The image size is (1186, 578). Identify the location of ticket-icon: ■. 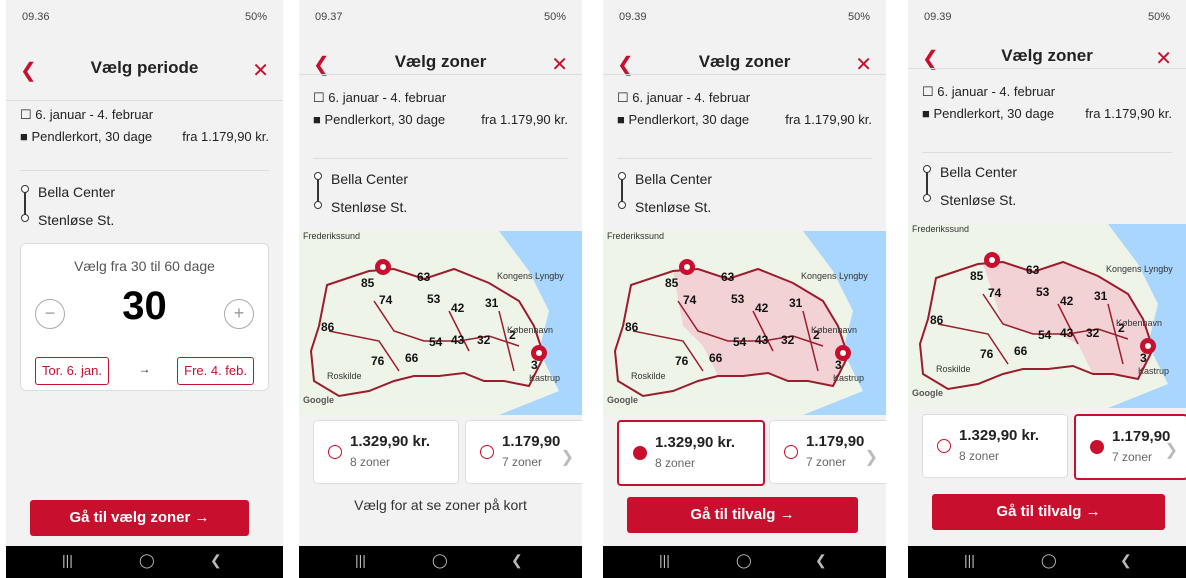
(26, 136).